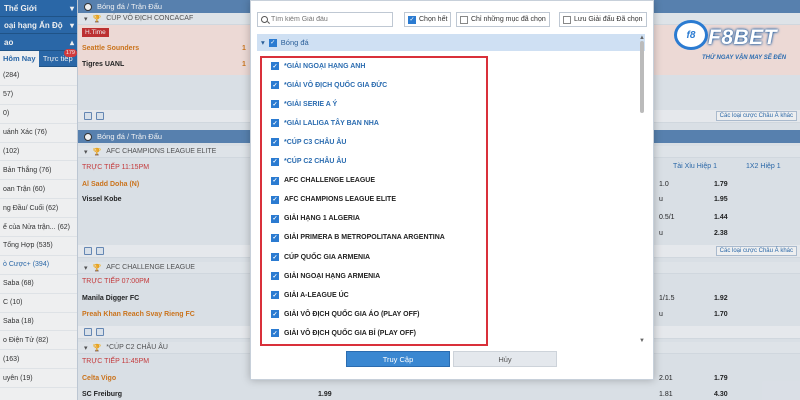 The image size is (800, 400). What do you see at coordinates (452, 359) in the screenshot?
I see `dialog-footer` at bounding box center [452, 359].